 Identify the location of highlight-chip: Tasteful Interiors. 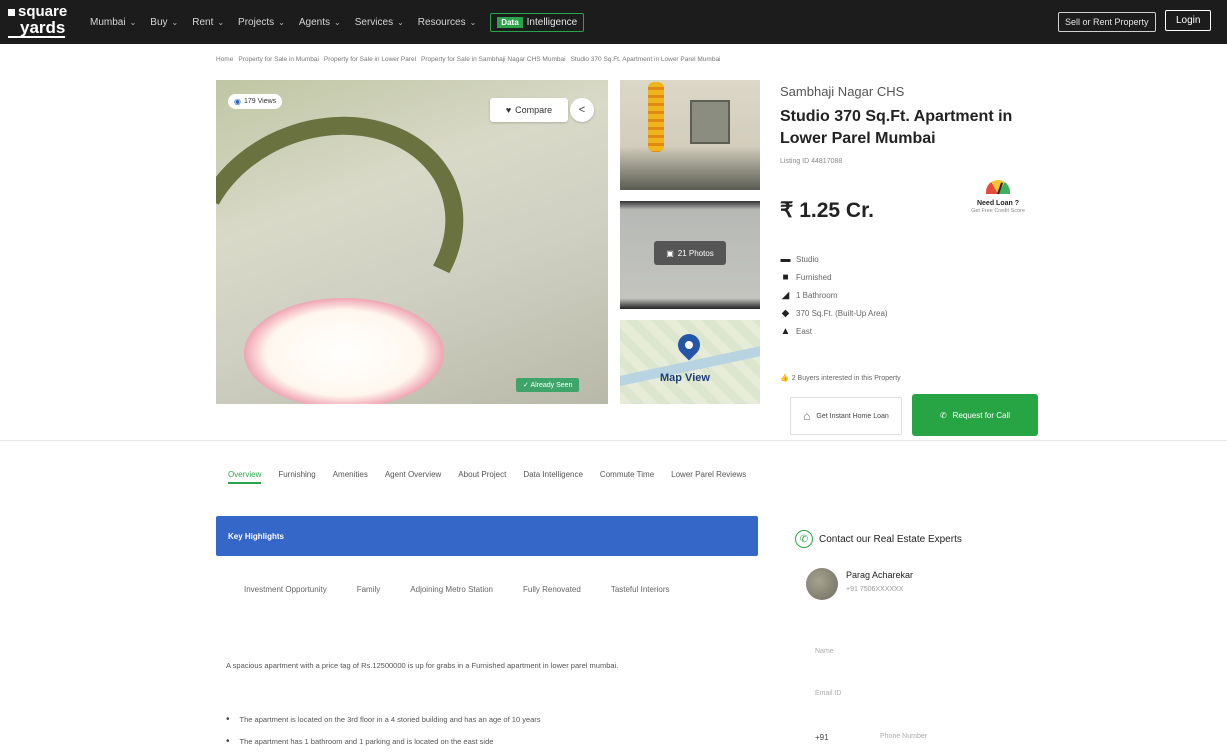
(640, 589).